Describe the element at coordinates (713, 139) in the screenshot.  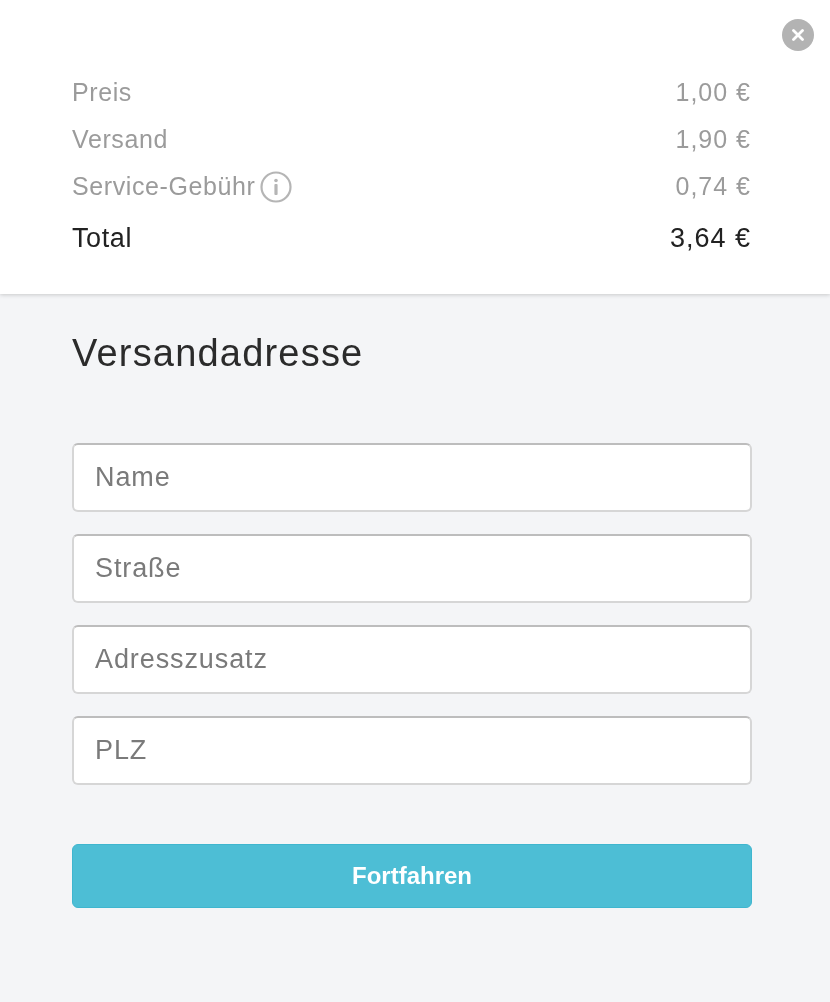
I see `summary-amount: 1,90 €` at that location.